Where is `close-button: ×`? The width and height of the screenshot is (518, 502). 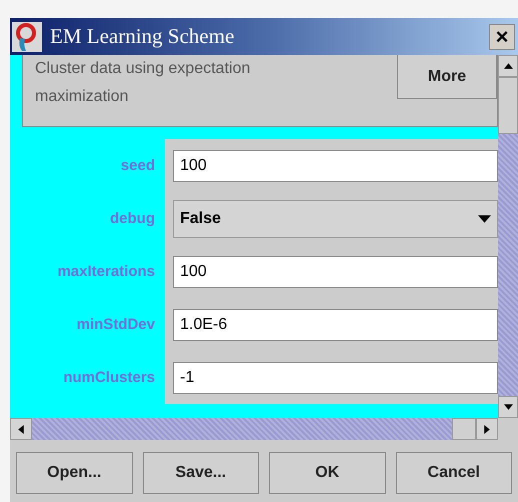
close-button: × is located at coordinates (502, 37).